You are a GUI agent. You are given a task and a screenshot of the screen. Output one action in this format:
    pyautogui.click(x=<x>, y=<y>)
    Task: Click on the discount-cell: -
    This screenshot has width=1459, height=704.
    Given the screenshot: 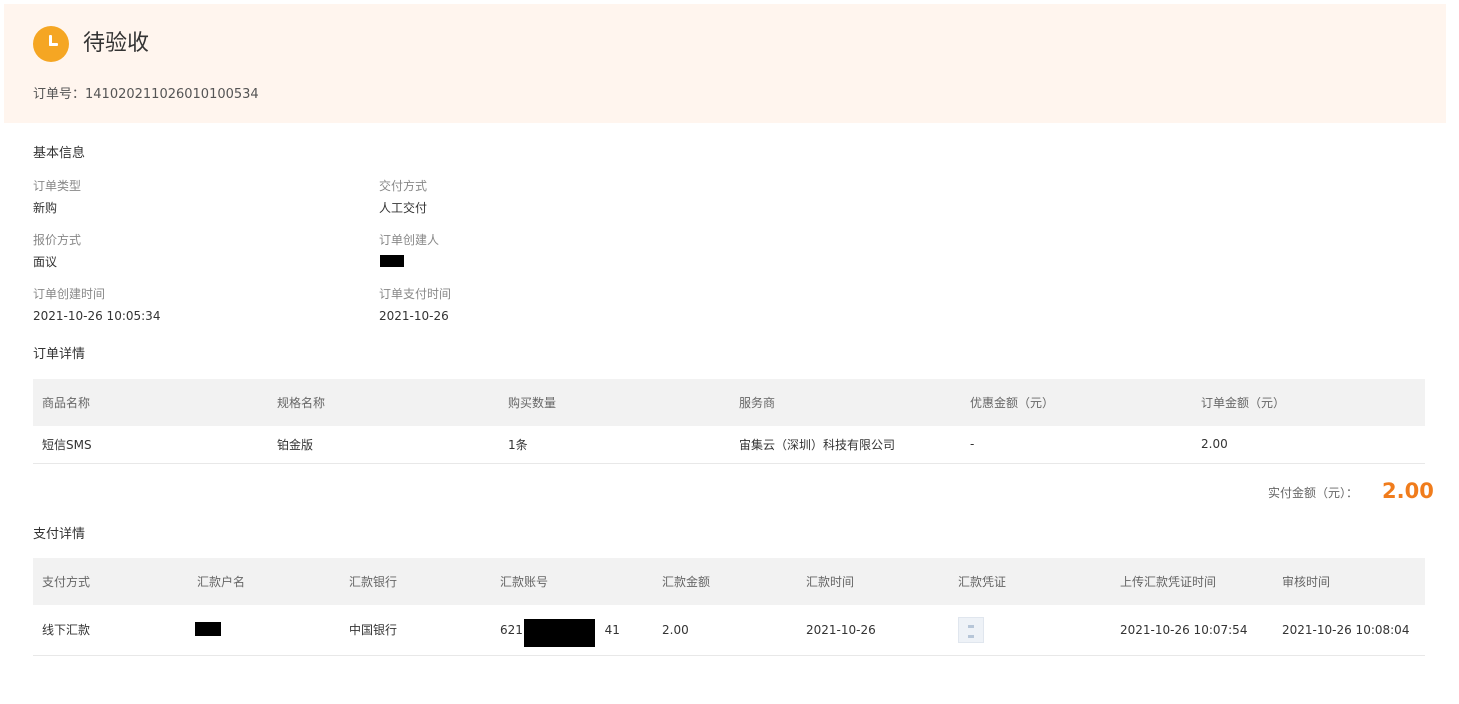 What is the action you would take?
    pyautogui.click(x=1076, y=445)
    